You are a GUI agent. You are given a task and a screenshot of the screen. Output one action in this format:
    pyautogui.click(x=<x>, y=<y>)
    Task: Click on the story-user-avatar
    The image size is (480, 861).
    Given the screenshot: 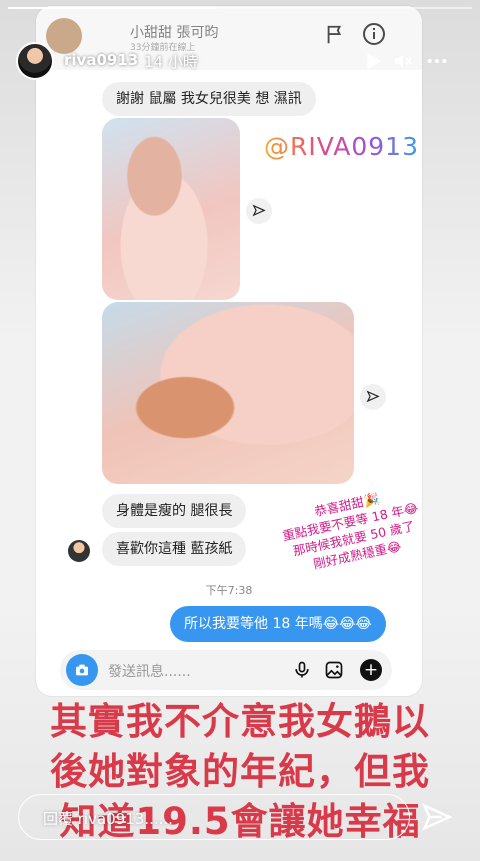 What is the action you would take?
    pyautogui.click(x=35, y=61)
    